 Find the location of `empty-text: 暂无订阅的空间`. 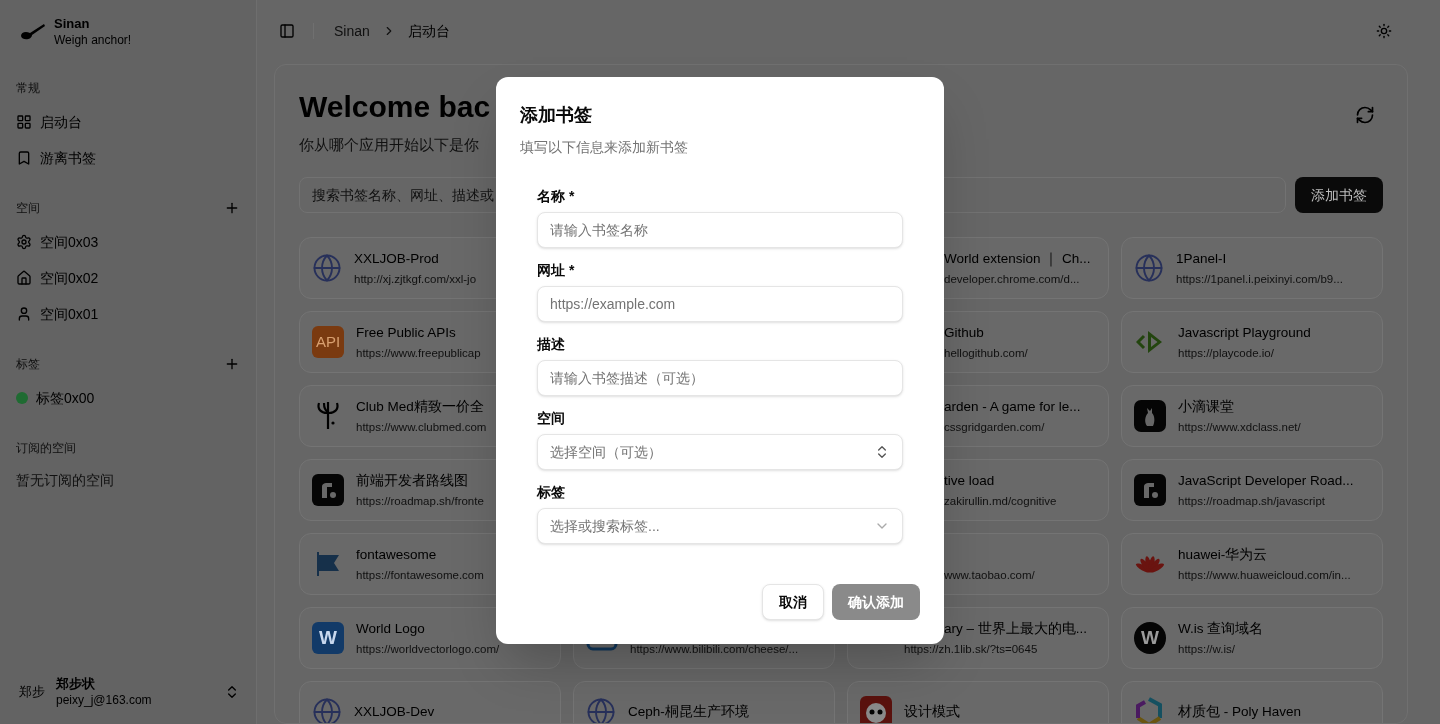

empty-text: 暂无订阅的空间 is located at coordinates (65, 480).